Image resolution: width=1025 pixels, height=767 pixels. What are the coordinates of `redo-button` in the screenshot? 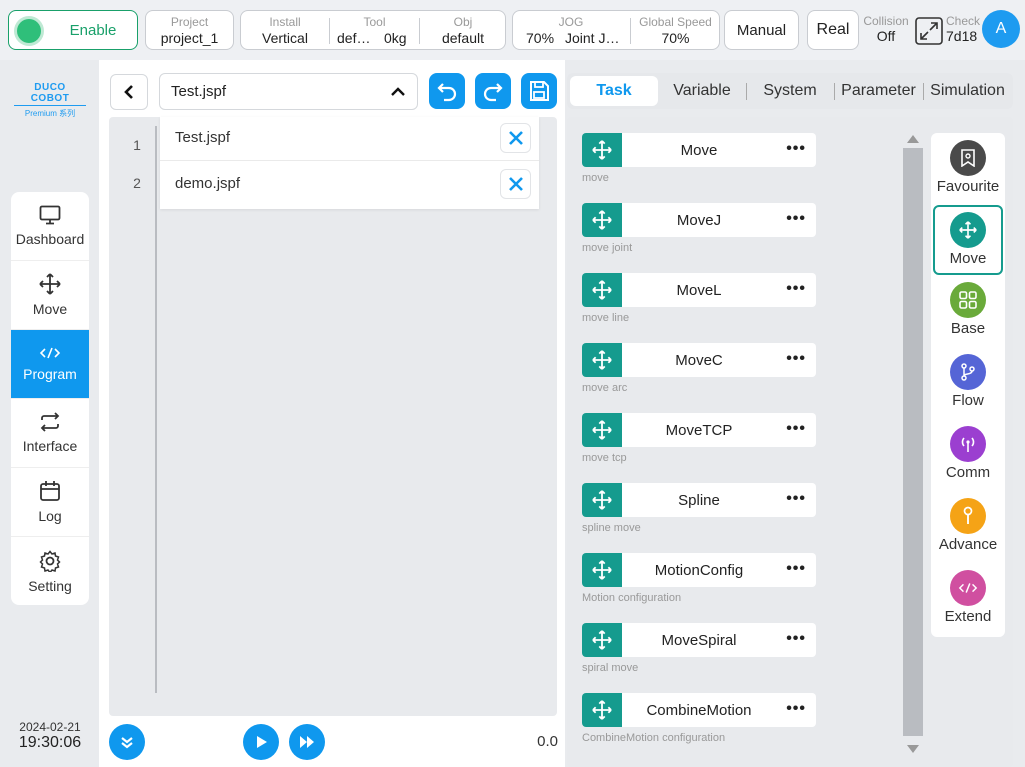 It's located at (493, 91).